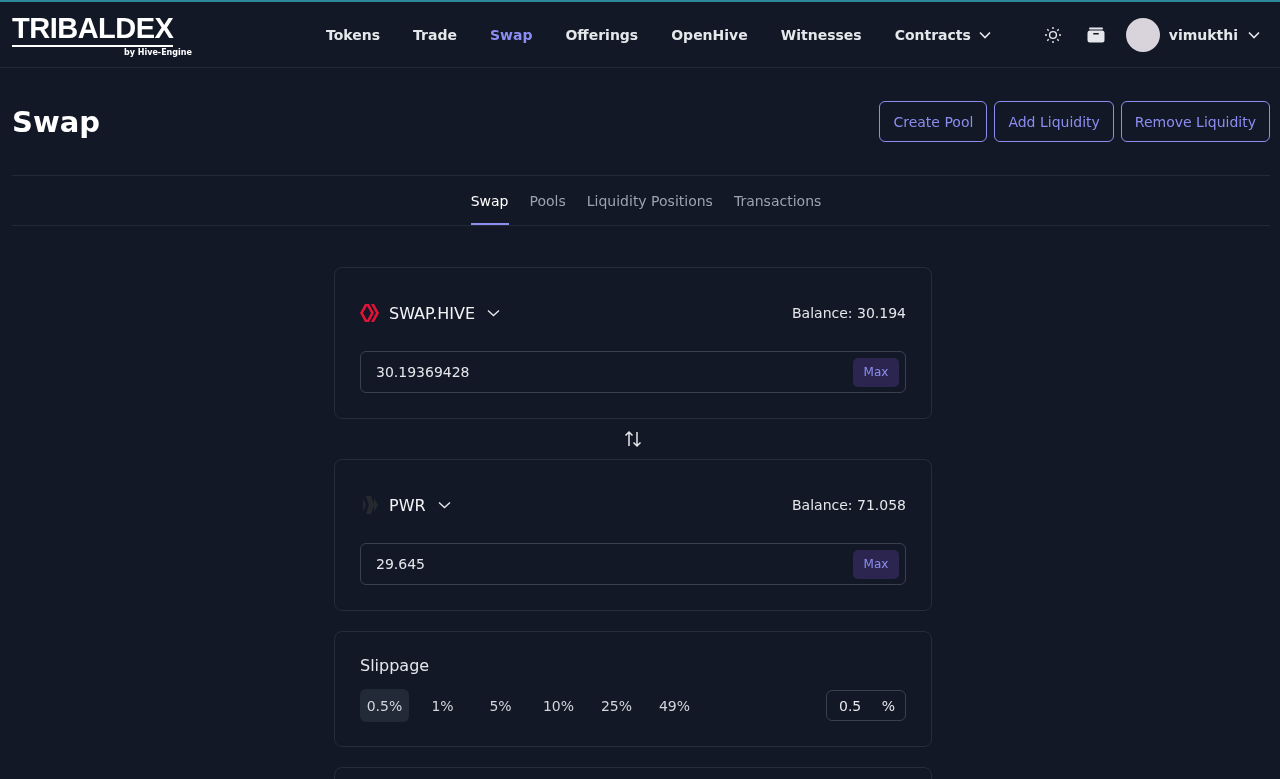 The width and height of the screenshot is (1280, 779). Describe the element at coordinates (395, 665) in the screenshot. I see `slippage-label: Slippage` at that location.